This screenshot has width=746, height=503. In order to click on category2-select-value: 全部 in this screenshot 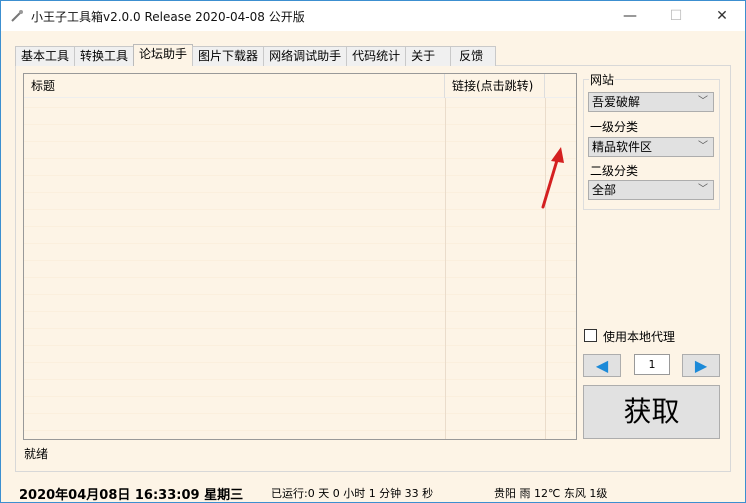, I will do `click(604, 190)`.